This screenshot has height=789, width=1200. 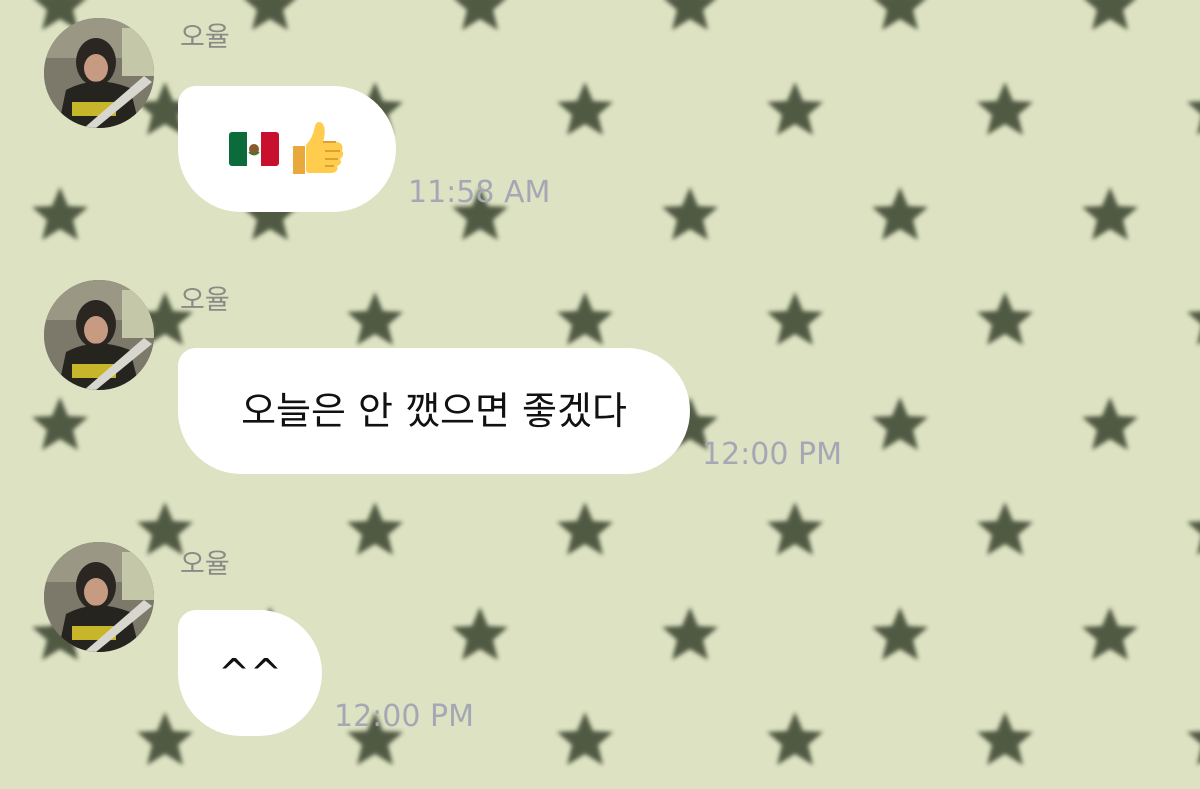 I want to click on message-timestamp: 11:58 AM, so click(x=479, y=192).